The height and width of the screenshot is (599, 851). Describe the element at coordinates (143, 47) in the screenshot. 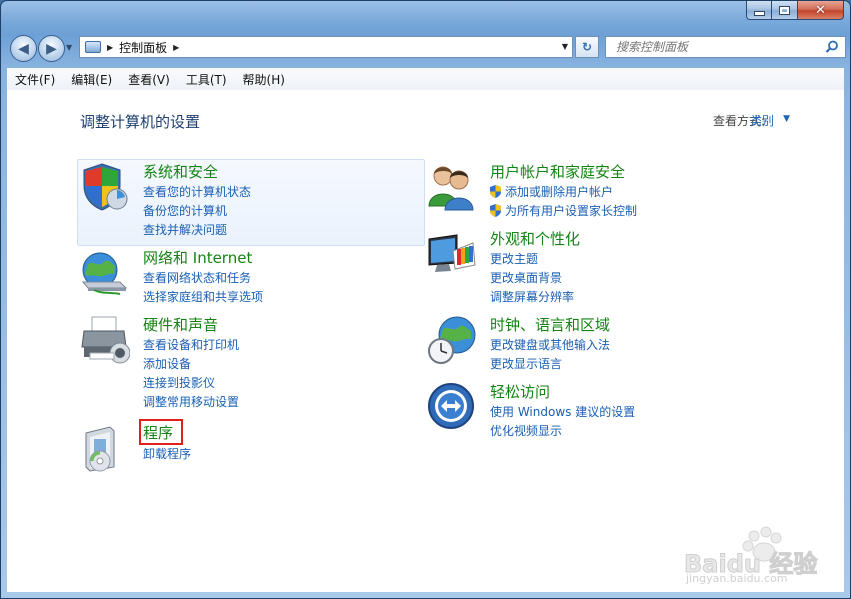

I see `breadcrumb-control-panel: 控制面板` at that location.